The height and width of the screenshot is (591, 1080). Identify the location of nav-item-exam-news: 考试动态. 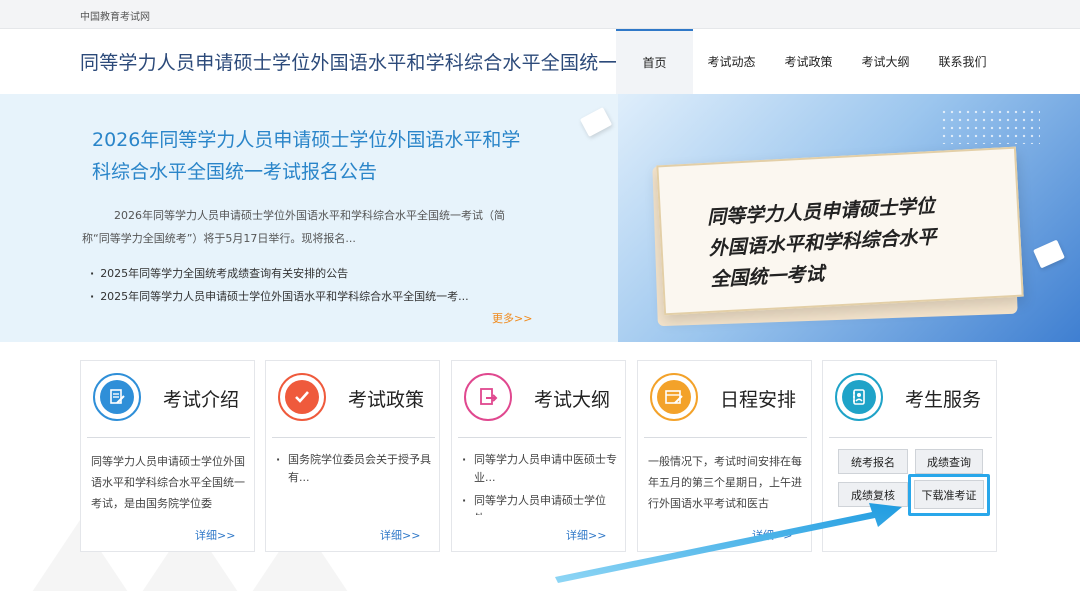
(731, 61).